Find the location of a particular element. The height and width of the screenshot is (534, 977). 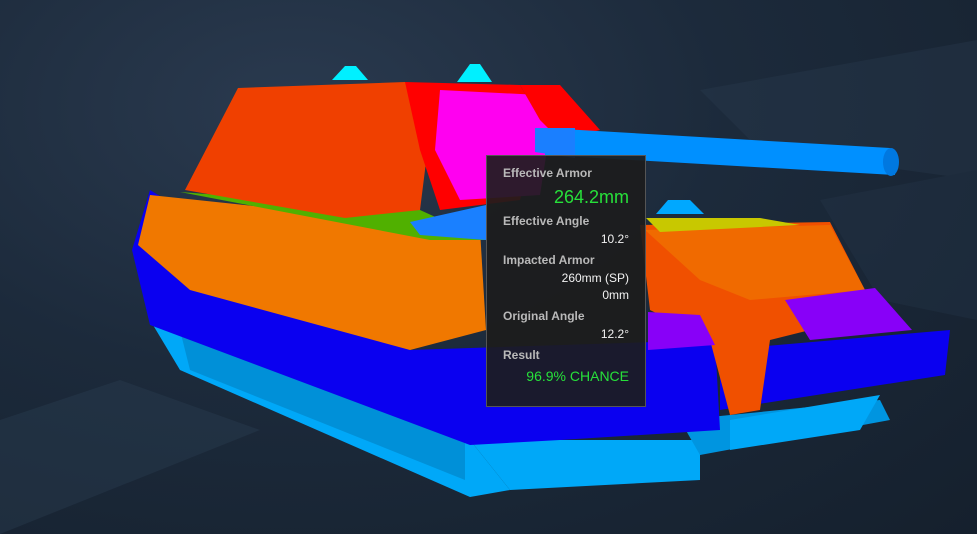

result-value: 96.9% CHANCE is located at coordinates (577, 376).